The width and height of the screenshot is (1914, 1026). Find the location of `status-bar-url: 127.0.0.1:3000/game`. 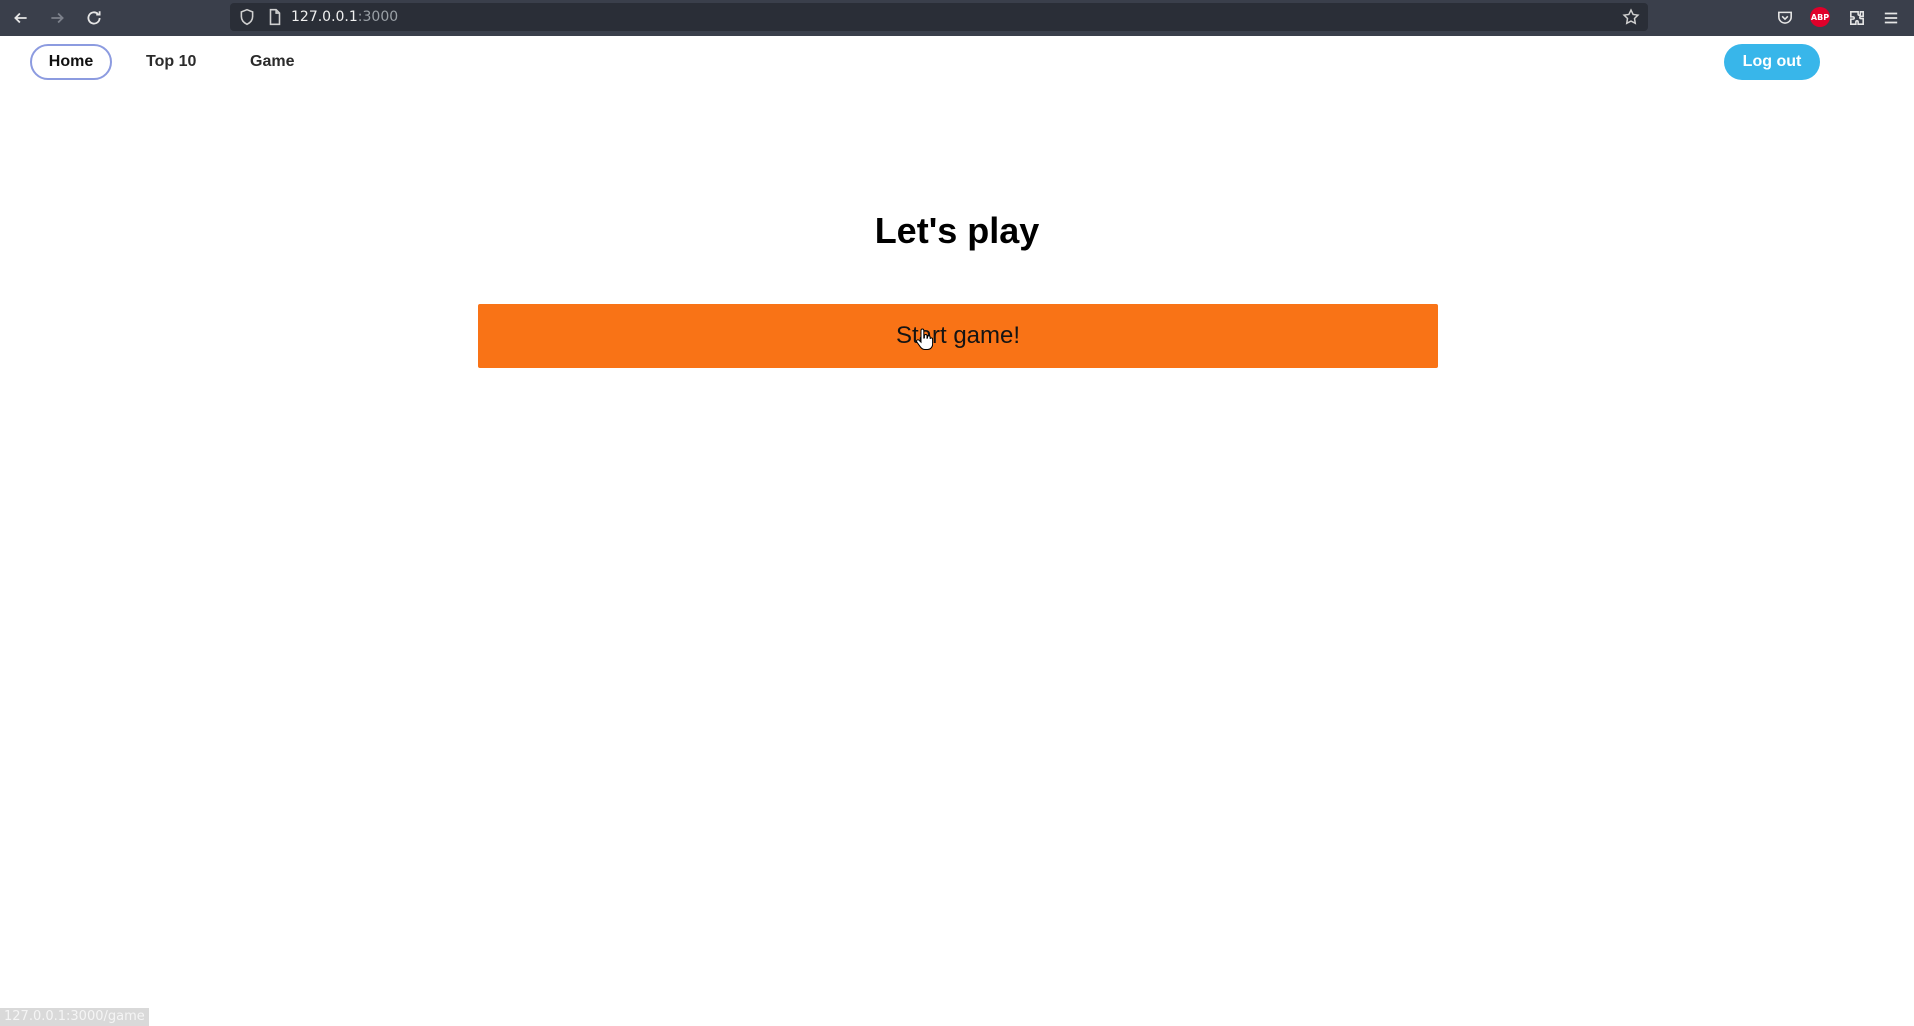

status-bar-url: 127.0.0.1:3000/game is located at coordinates (74, 1017).